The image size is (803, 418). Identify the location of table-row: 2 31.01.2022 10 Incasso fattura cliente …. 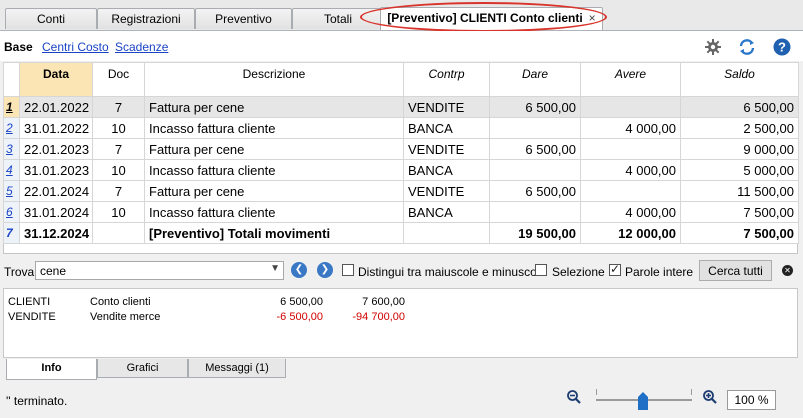
(401, 128).